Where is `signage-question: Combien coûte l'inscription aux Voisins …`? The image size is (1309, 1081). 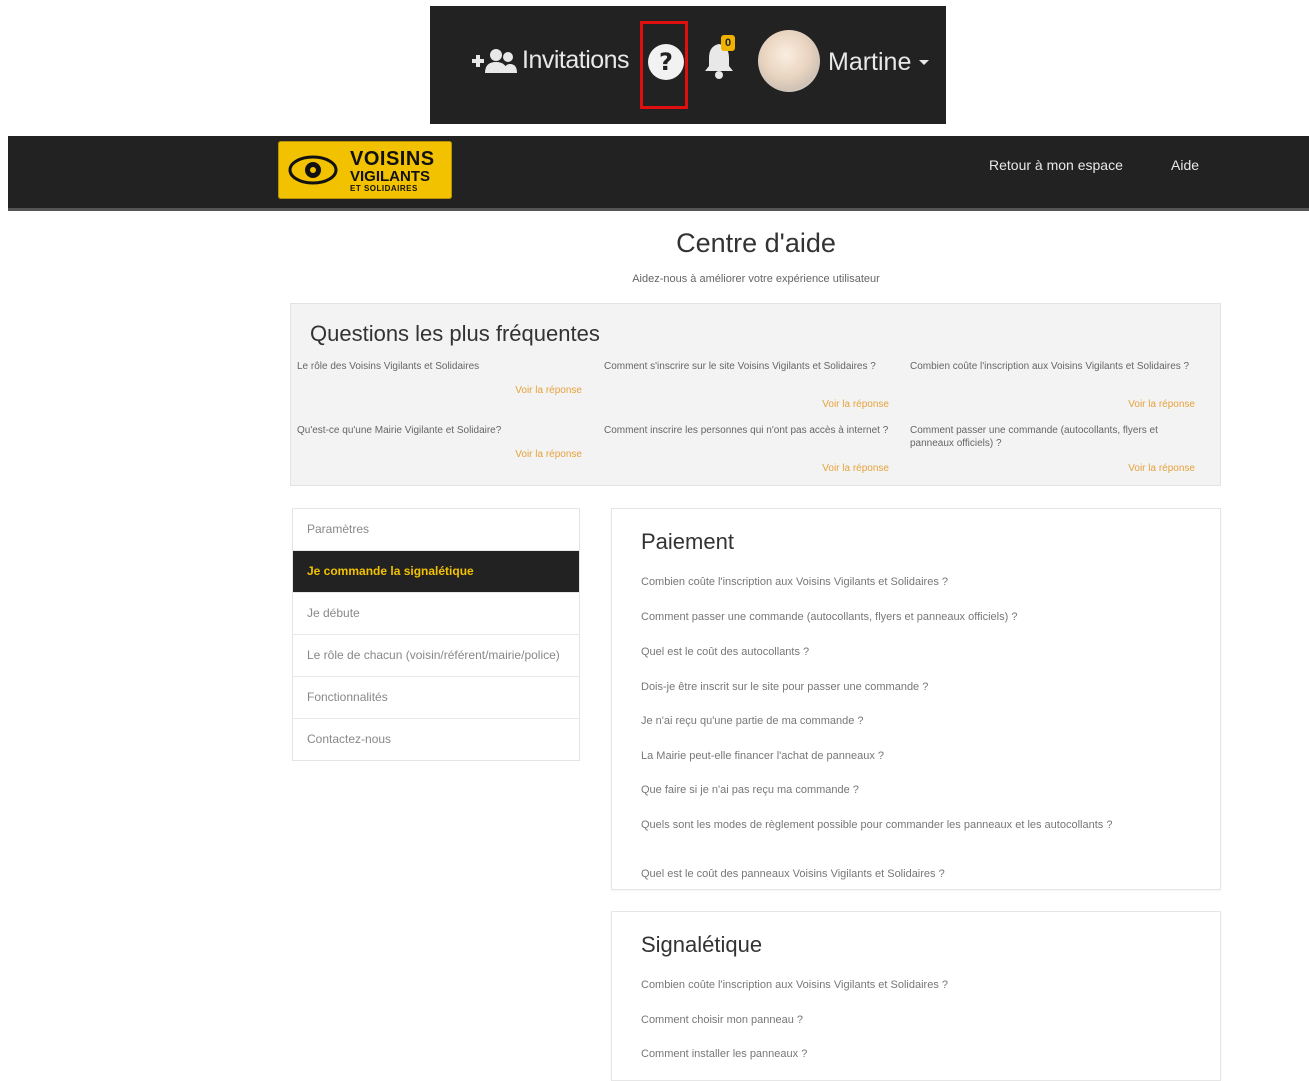
signage-question: Combien coûte l'inscription aux Voisins … is located at coordinates (901, 985).